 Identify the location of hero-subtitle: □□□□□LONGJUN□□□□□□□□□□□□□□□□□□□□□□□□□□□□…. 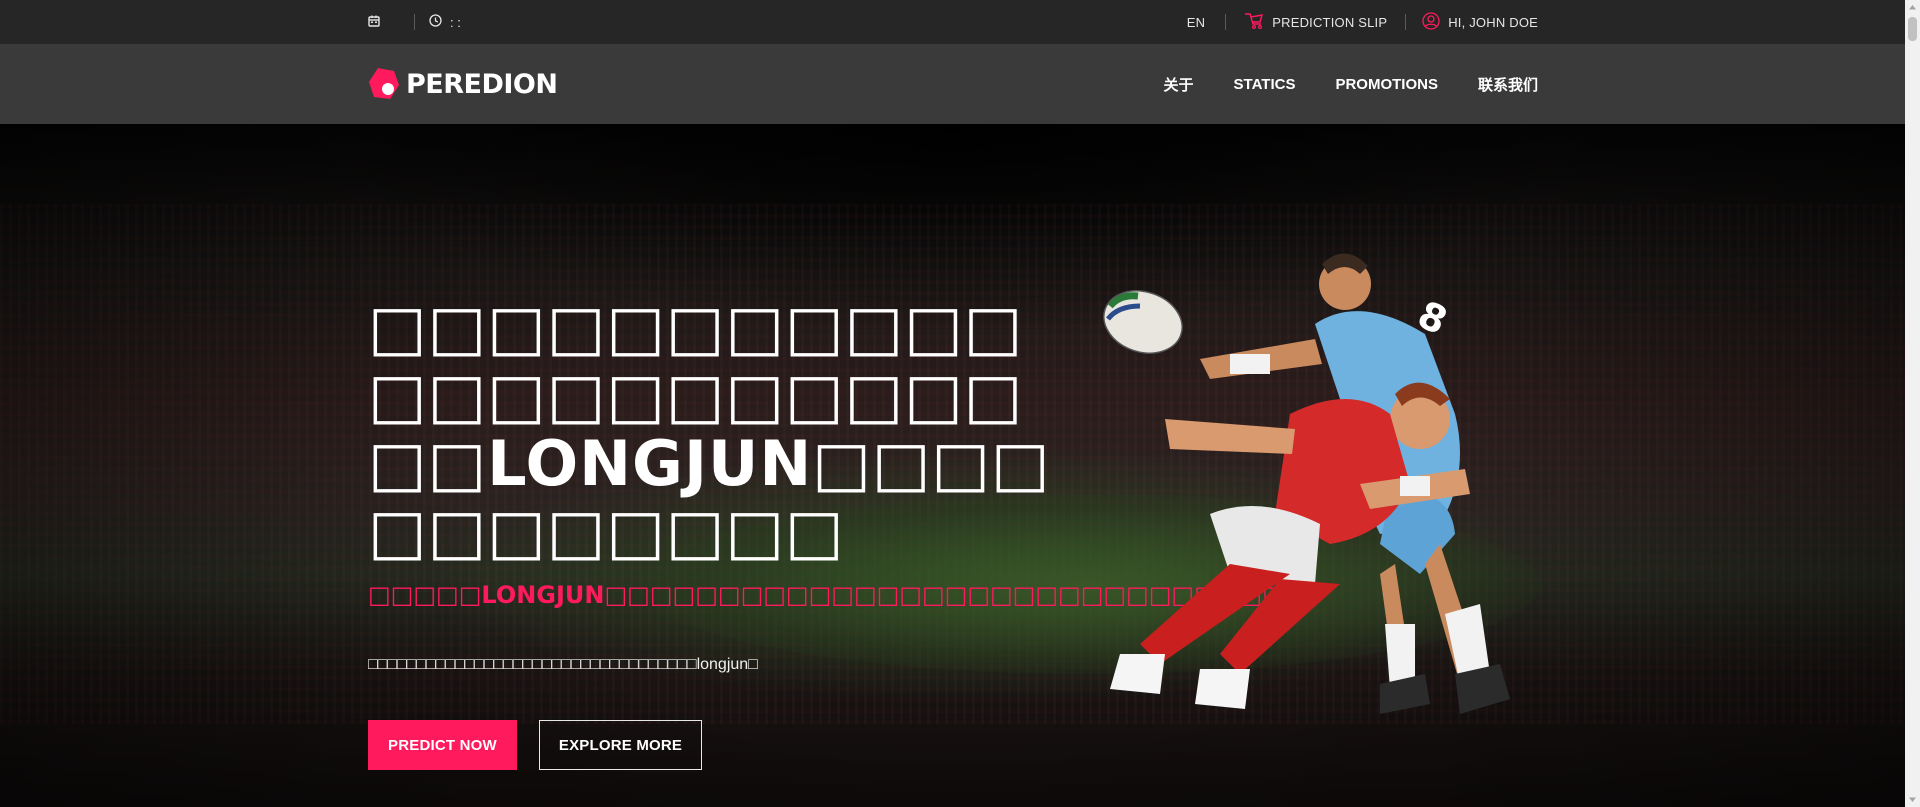
(826, 595).